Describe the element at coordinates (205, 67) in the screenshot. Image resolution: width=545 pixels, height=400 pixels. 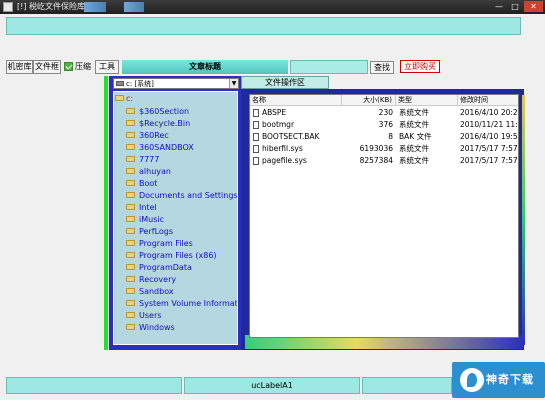
I see `article-title: 文章标题` at that location.